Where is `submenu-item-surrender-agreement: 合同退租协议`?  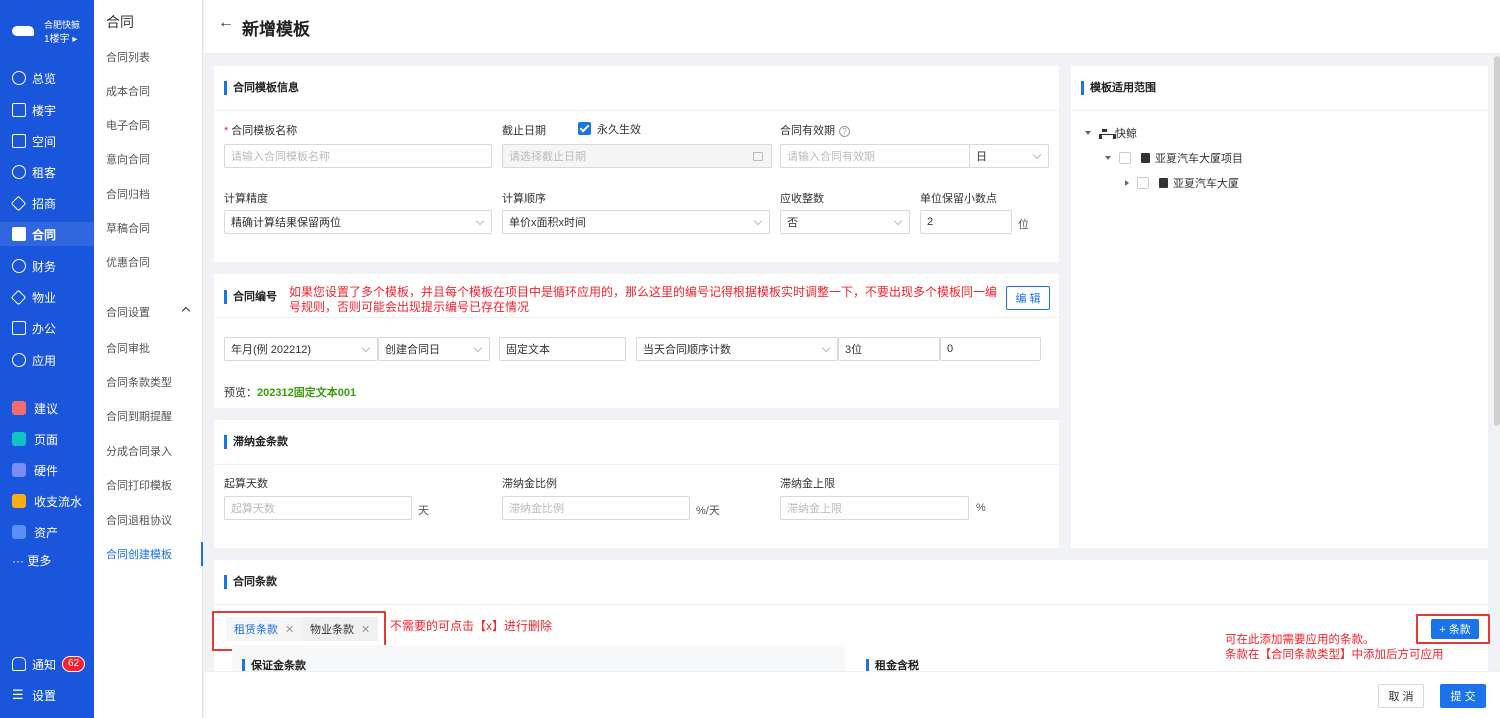
submenu-item-surrender-agreement: 合同退租协议 is located at coordinates (148, 520).